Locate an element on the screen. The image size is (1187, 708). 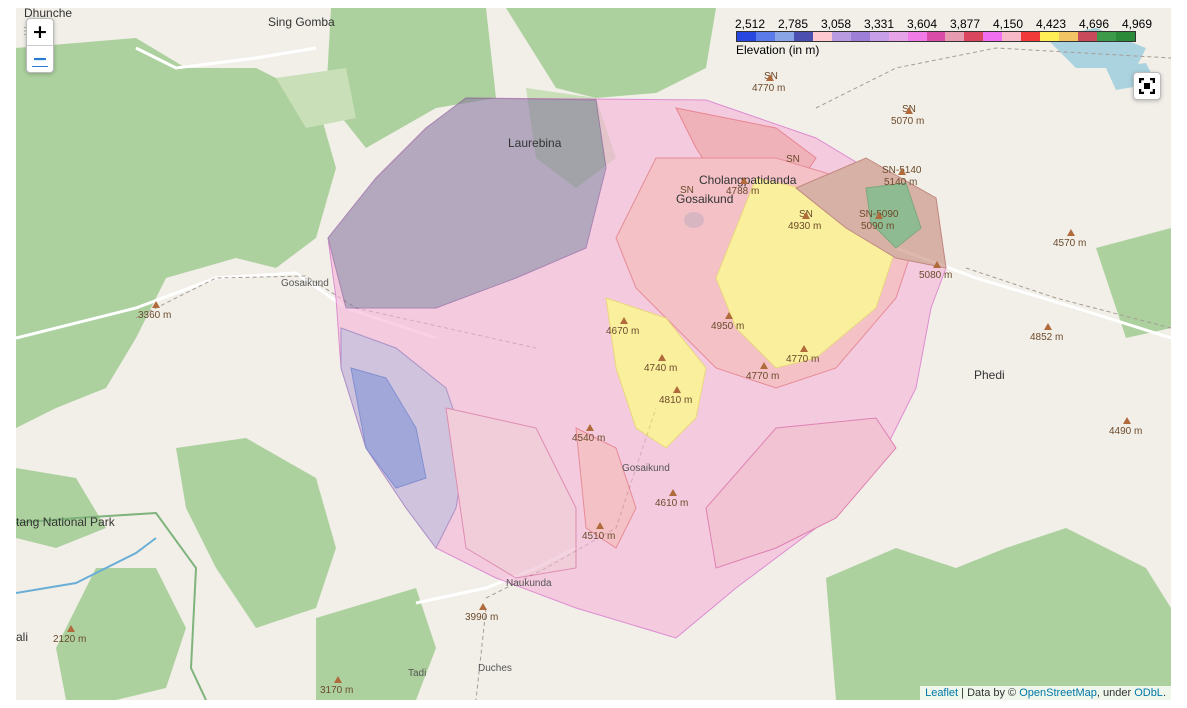
zoom-out-button: − is located at coordinates (40, 58).